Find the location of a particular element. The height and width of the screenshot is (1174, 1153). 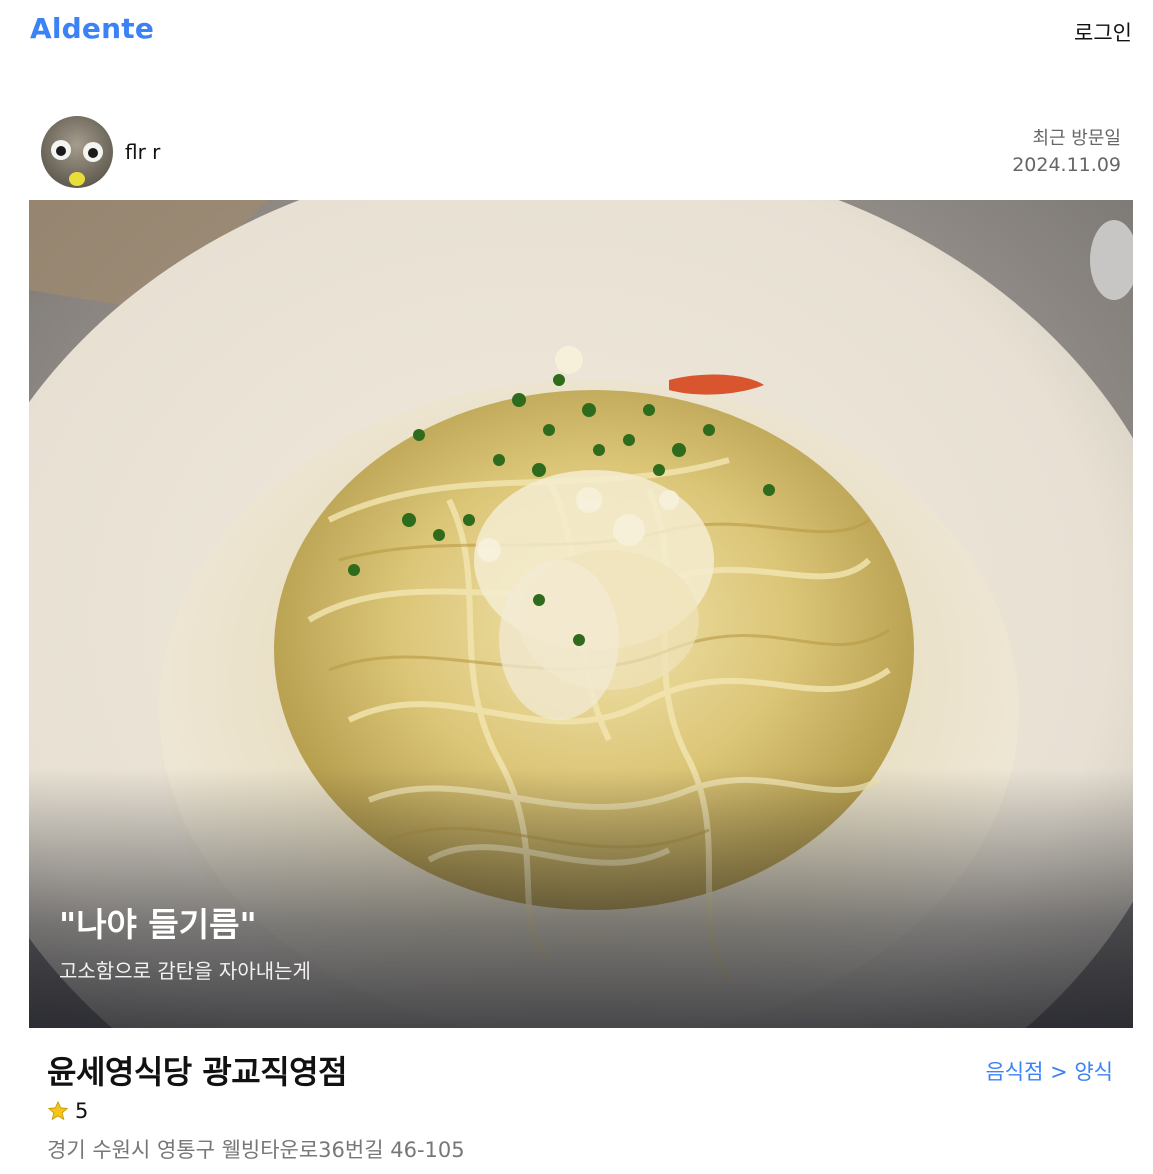

login-link: 로그인 is located at coordinates (1103, 32).